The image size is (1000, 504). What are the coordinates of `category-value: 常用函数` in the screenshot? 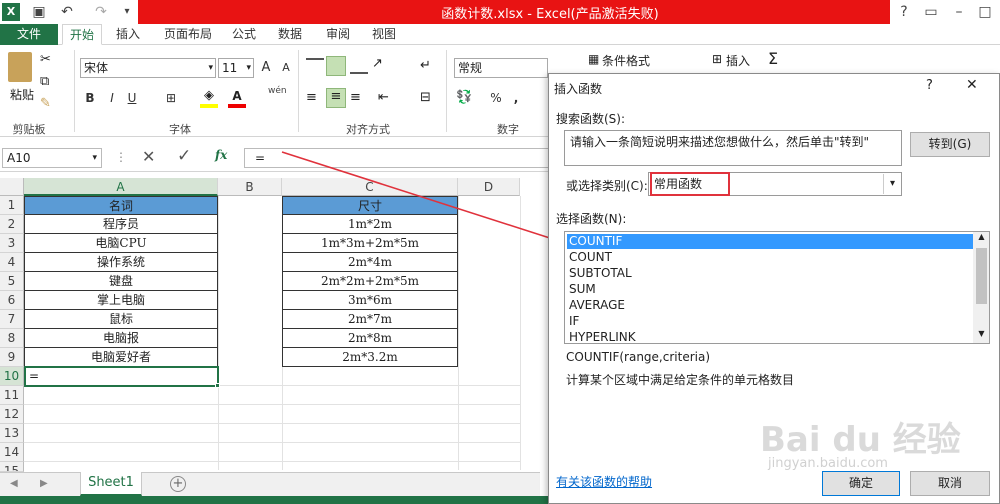 It's located at (690, 184).